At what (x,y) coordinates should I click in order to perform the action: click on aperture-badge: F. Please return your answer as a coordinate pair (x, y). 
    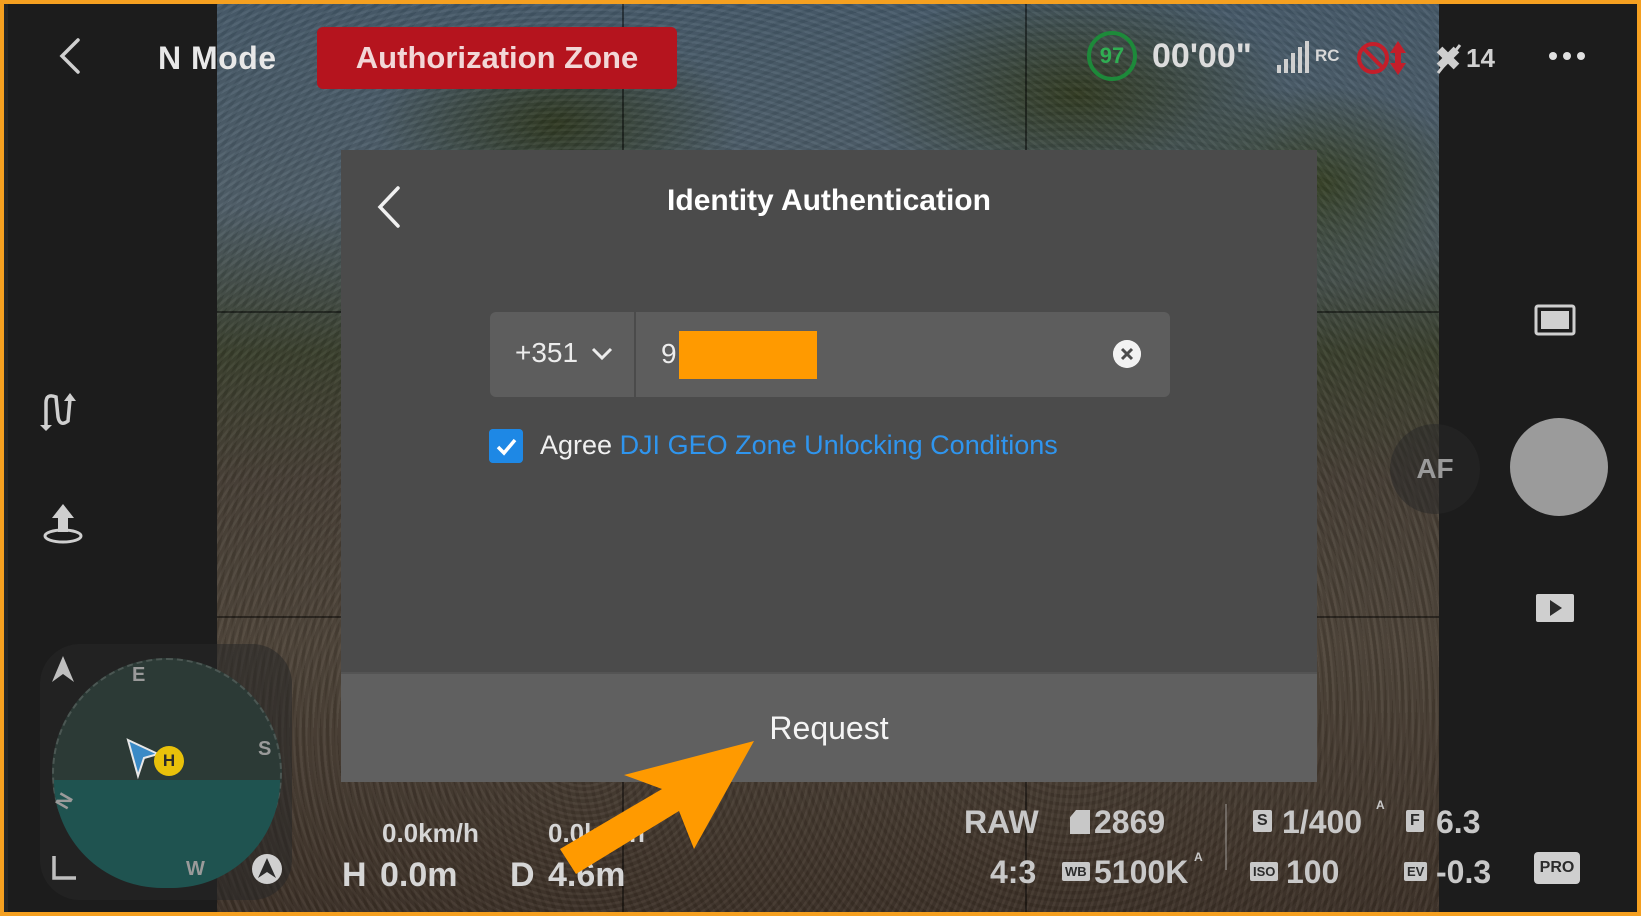
    Looking at the image, I should click on (1415, 821).